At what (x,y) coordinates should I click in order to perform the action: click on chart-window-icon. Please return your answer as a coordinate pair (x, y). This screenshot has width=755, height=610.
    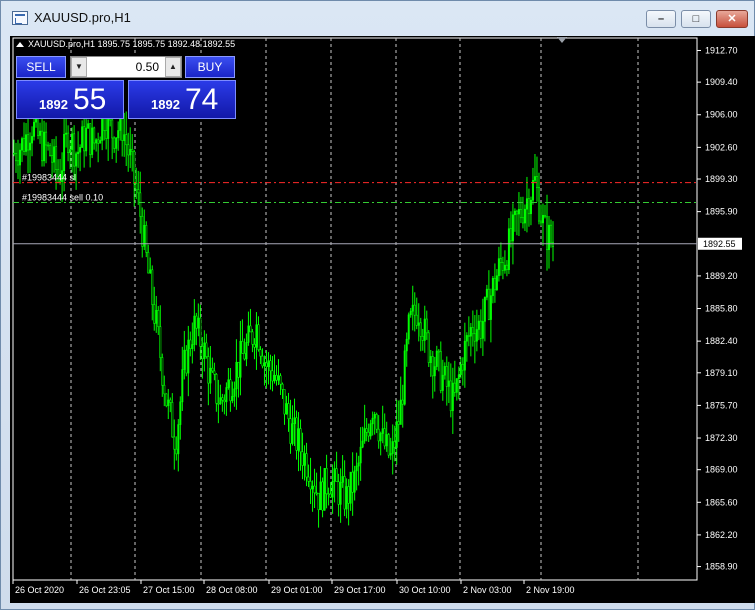
    Looking at the image, I should click on (20, 18).